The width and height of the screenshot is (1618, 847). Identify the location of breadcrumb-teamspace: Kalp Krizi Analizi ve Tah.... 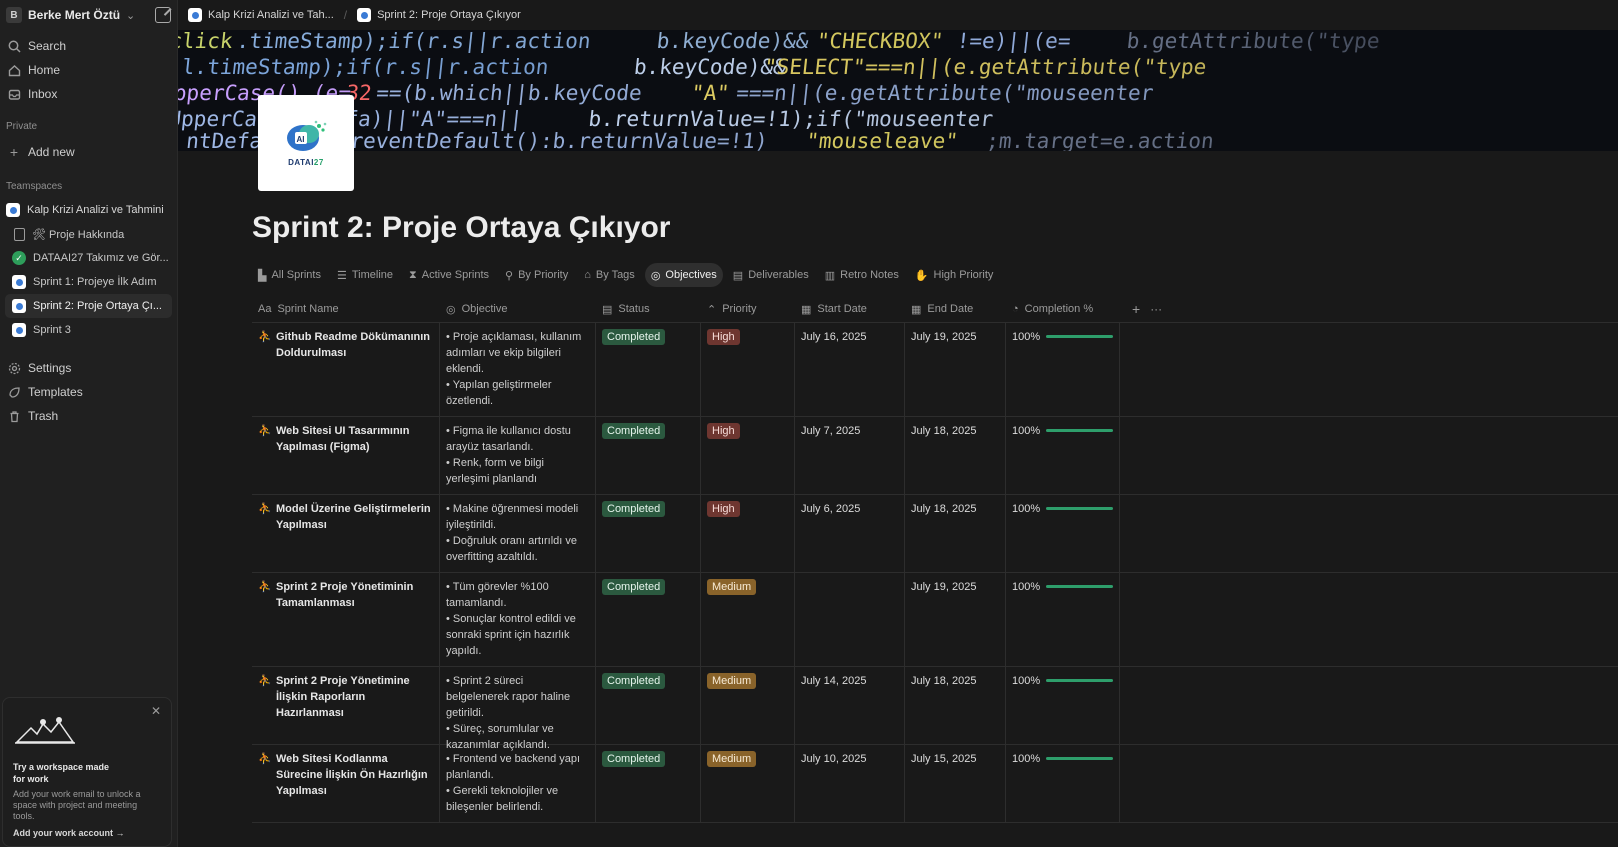
(261, 15).